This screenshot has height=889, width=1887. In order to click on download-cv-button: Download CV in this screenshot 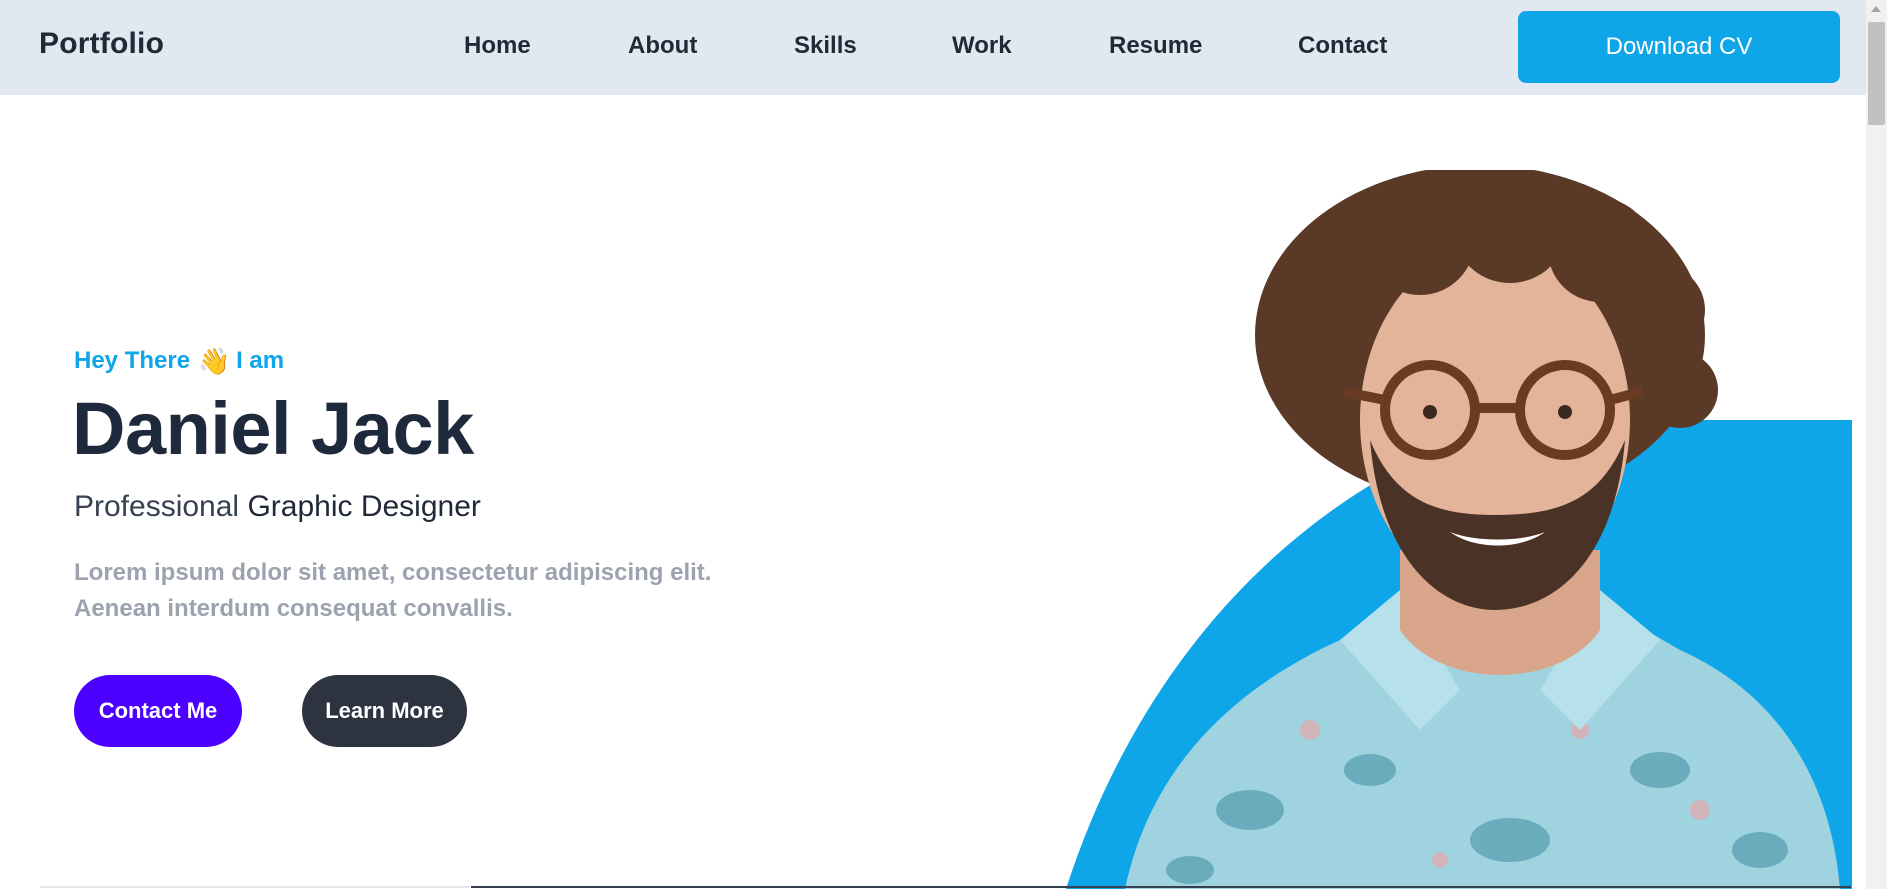, I will do `click(1679, 47)`.